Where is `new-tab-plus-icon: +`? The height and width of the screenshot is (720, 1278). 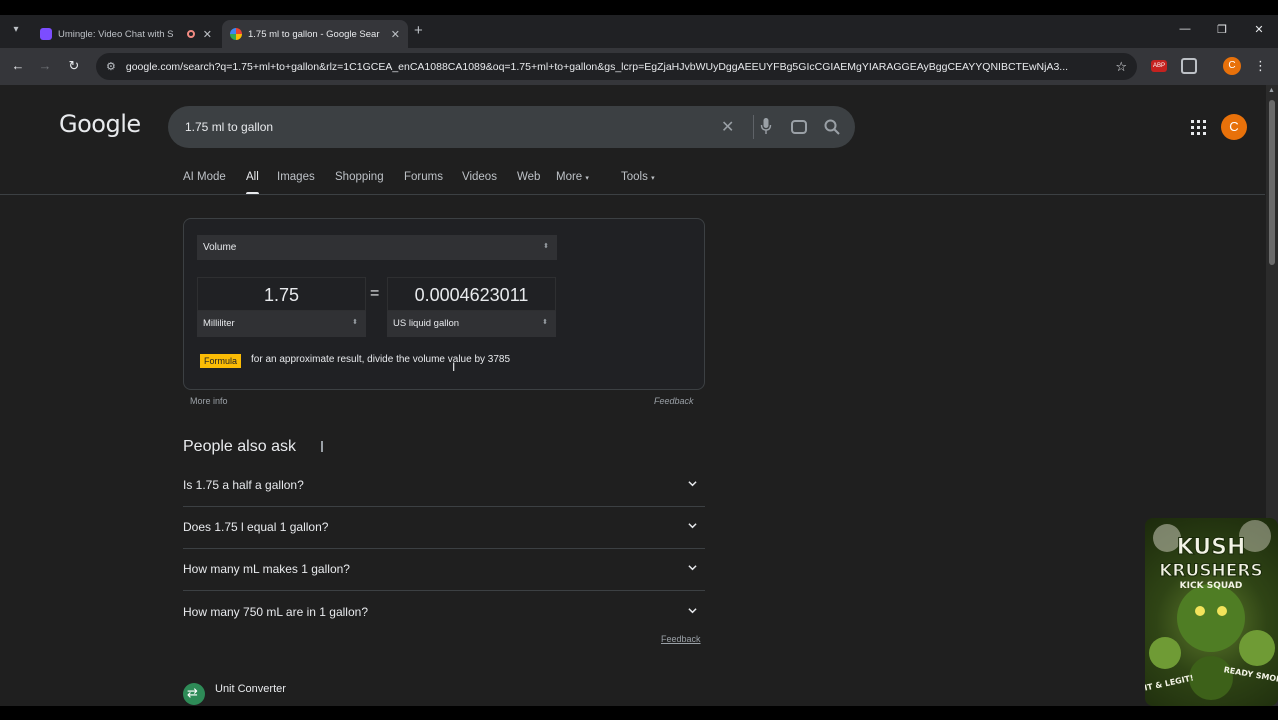 new-tab-plus-icon: + is located at coordinates (418, 30).